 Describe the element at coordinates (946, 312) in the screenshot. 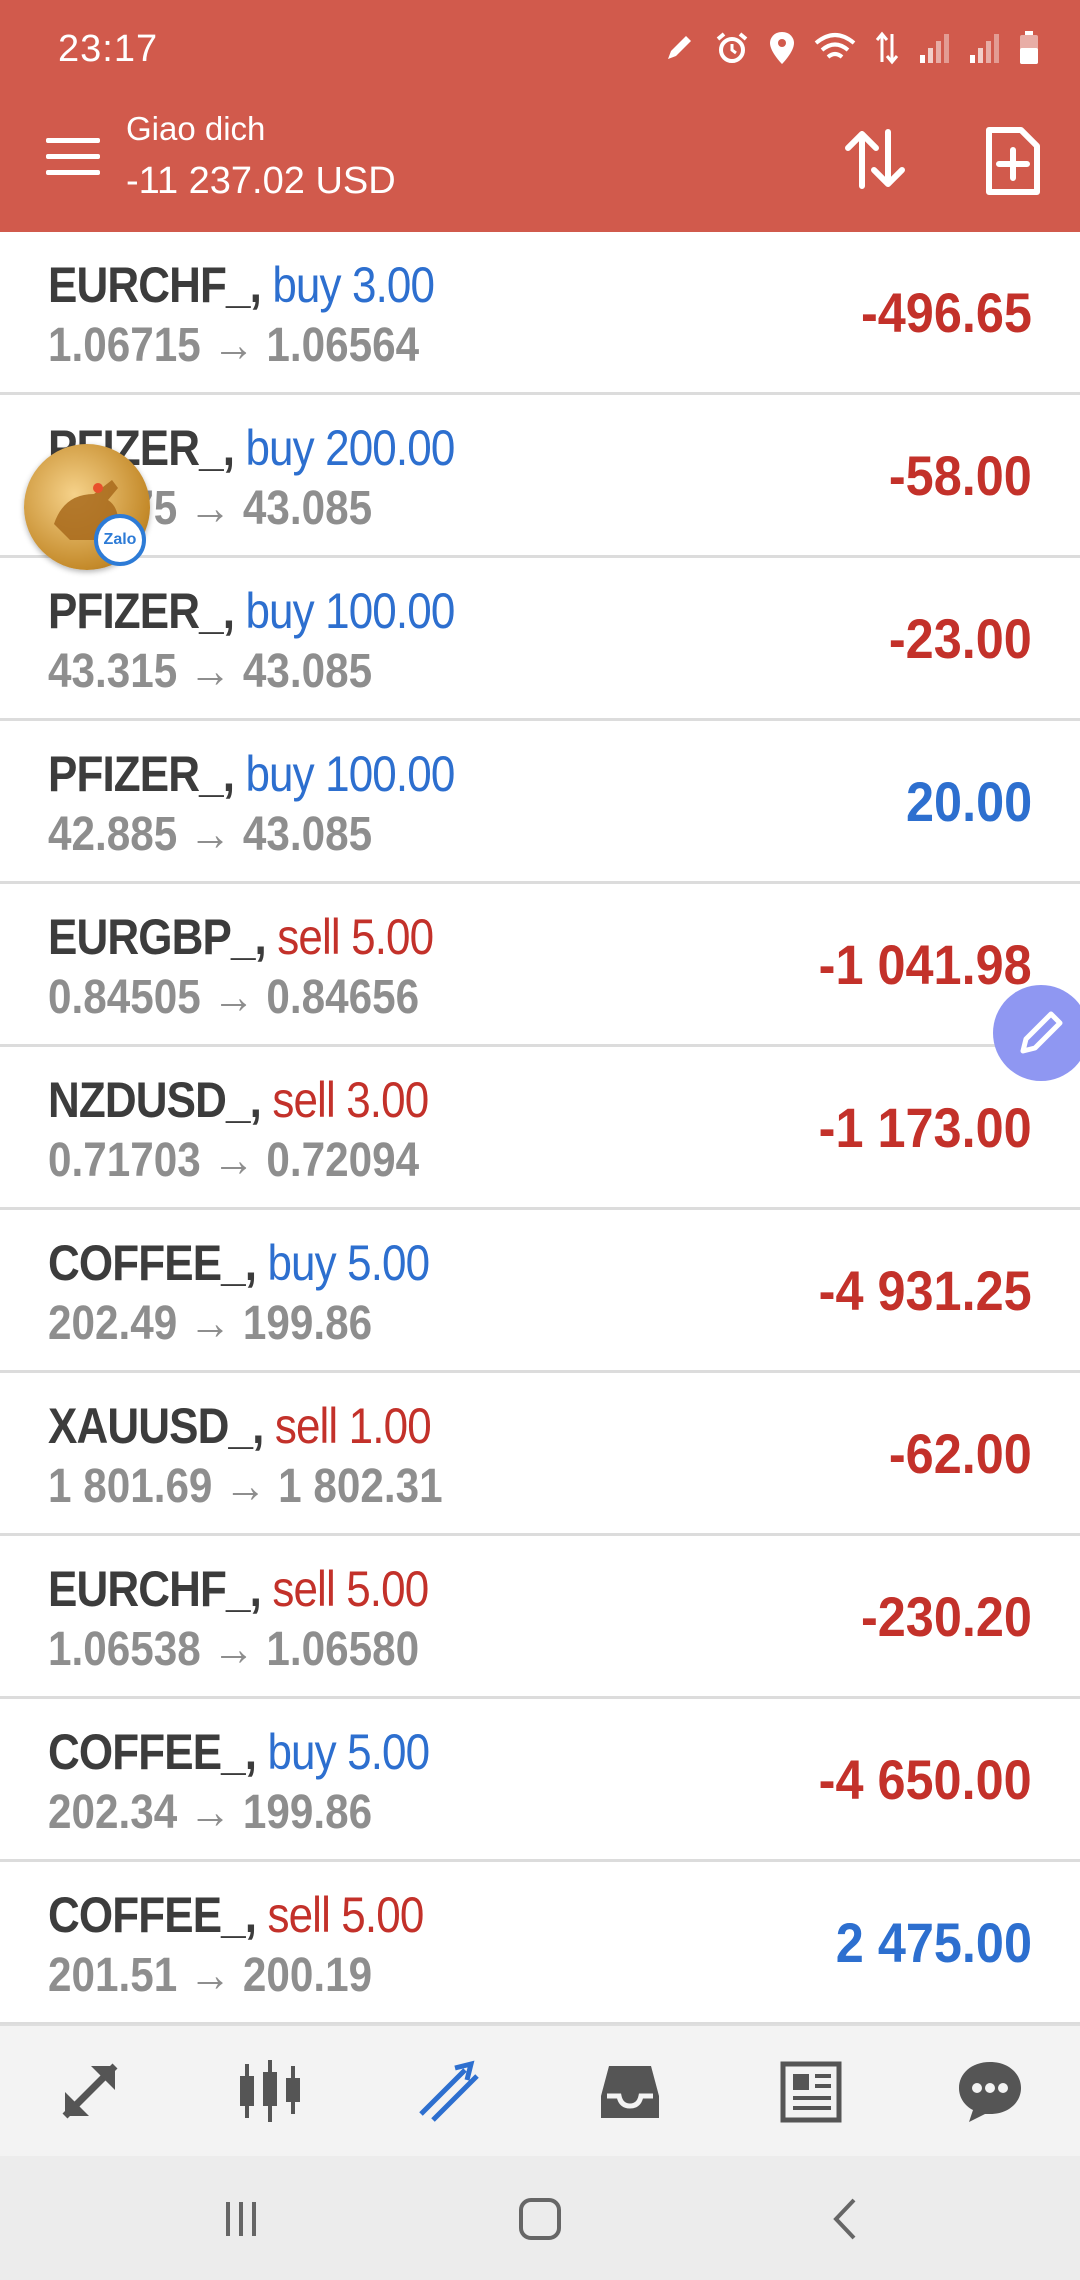

I see `position-profit: -496.65` at that location.